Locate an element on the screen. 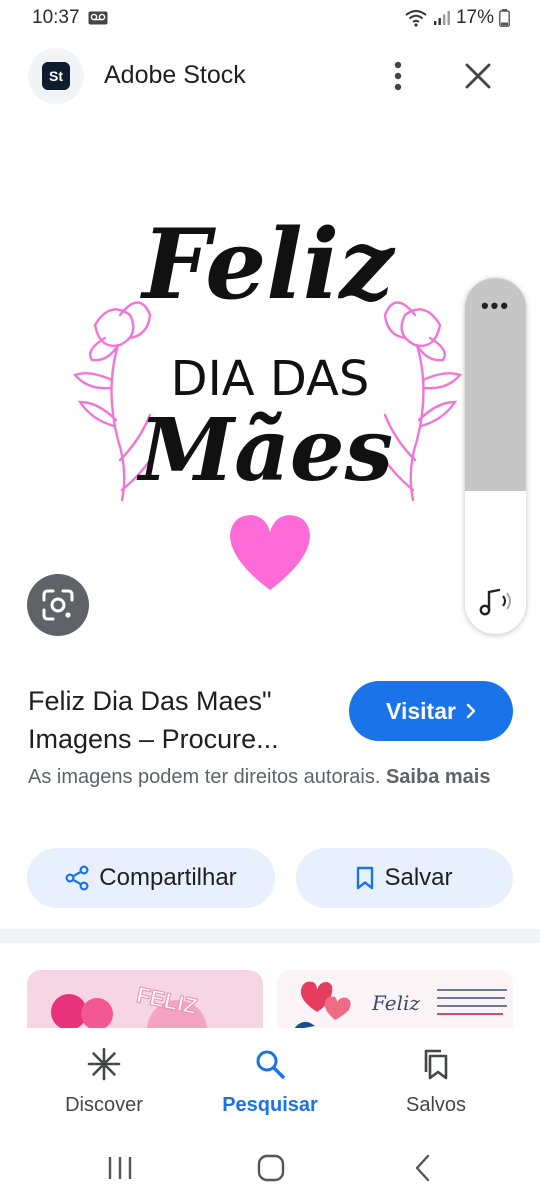  nav-search: Pesquisar is located at coordinates (270, 1078).